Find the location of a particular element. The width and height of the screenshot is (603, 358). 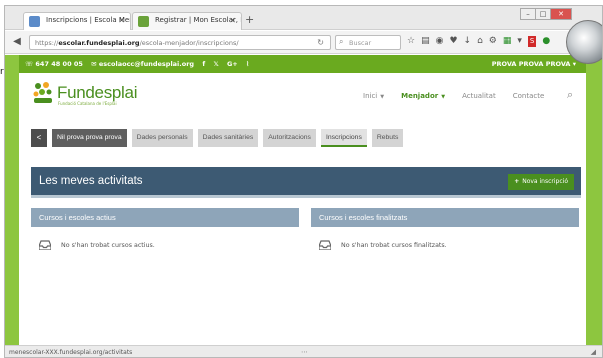

menu-label: Inici is located at coordinates (370, 96).